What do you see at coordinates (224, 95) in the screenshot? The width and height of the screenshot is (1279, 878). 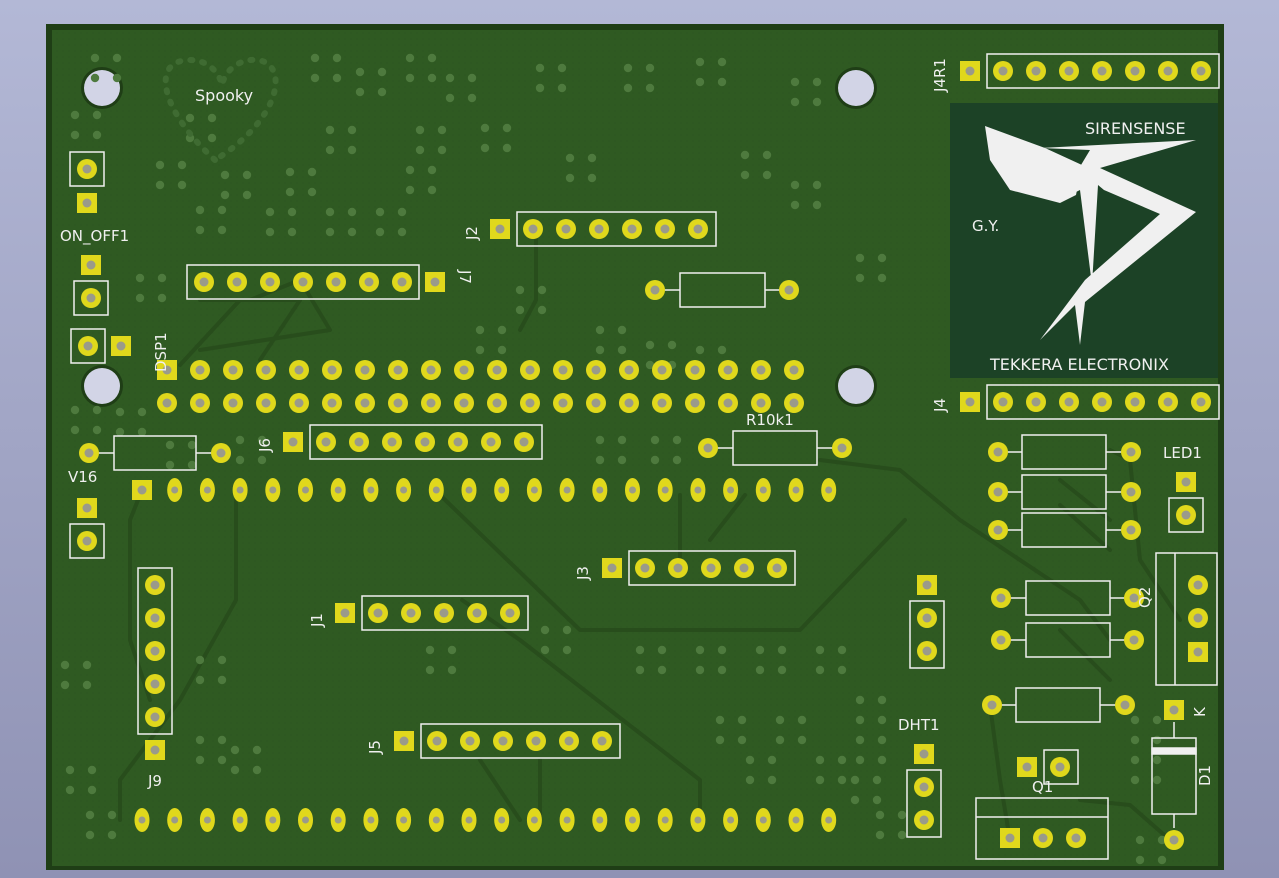 I see `label-spooky: Spooky` at bounding box center [224, 95].